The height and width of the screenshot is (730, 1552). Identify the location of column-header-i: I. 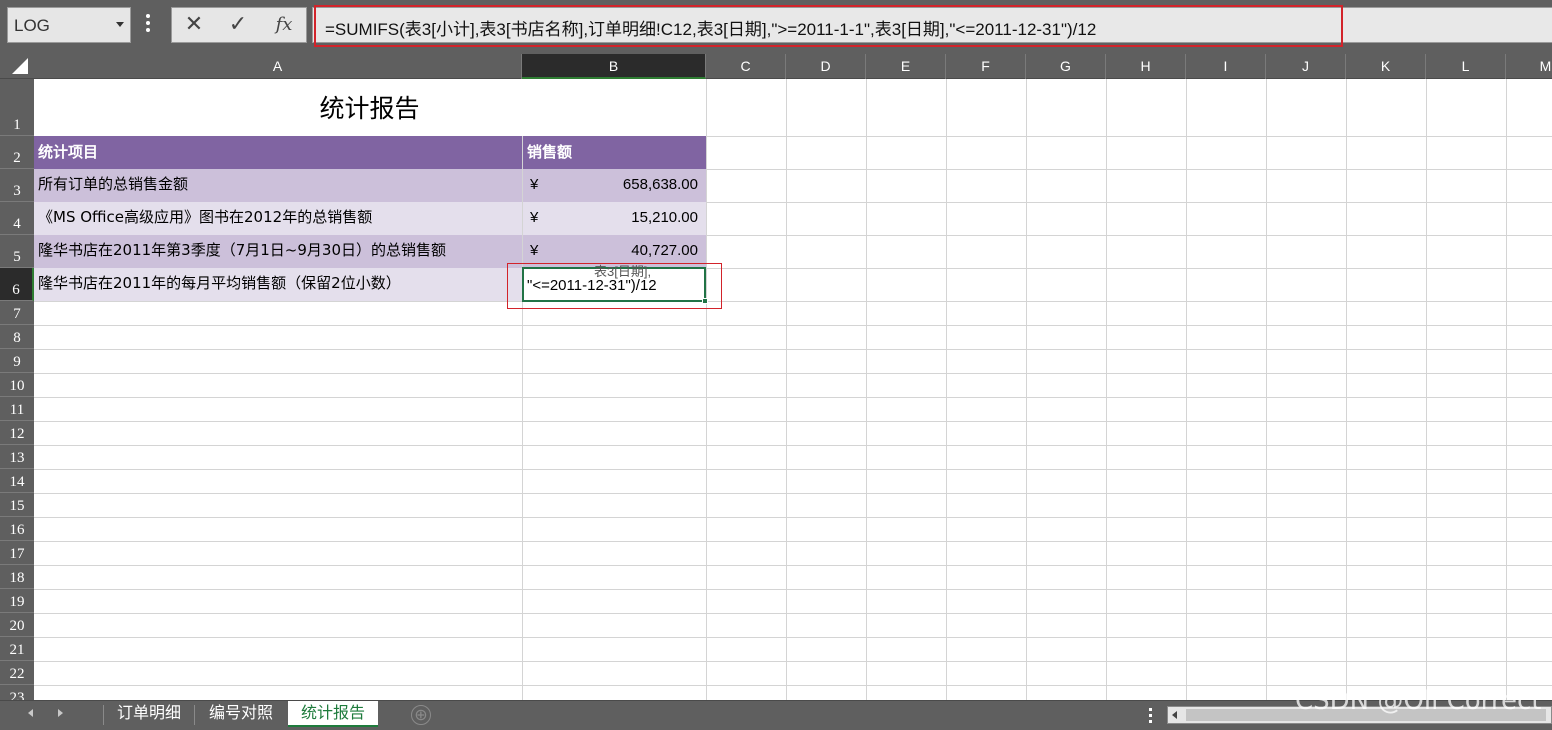
(1226, 66).